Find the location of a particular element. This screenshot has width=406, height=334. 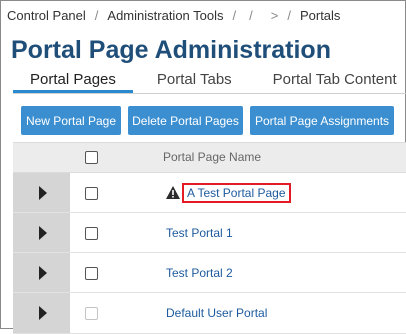

portal-page-link: Test Portal 1 is located at coordinates (199, 233).